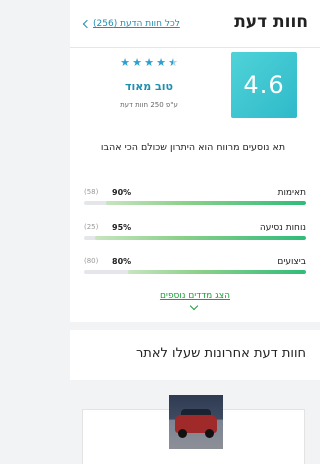  I want to click on score-badge: 4.6, so click(264, 85).